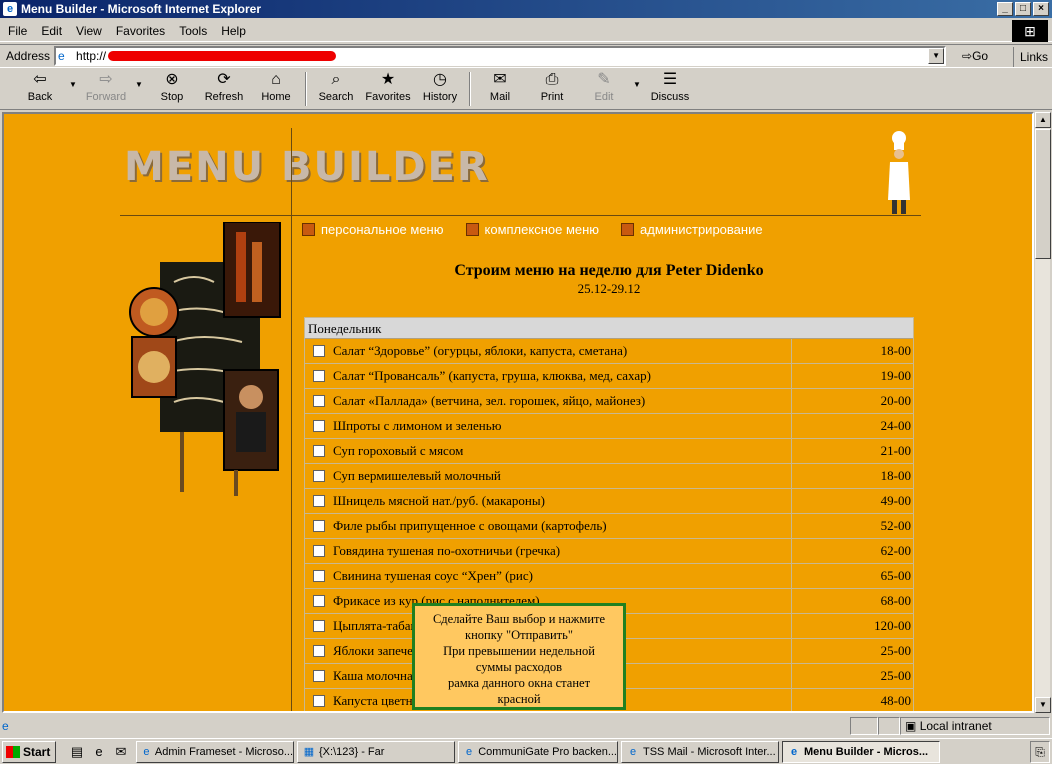  What do you see at coordinates (5, 726) in the screenshot?
I see `page-status-icon: e` at bounding box center [5, 726].